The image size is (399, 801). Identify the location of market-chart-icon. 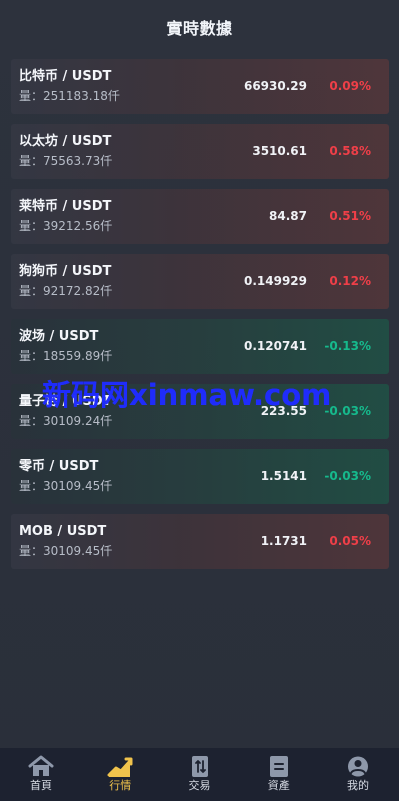
(120, 767).